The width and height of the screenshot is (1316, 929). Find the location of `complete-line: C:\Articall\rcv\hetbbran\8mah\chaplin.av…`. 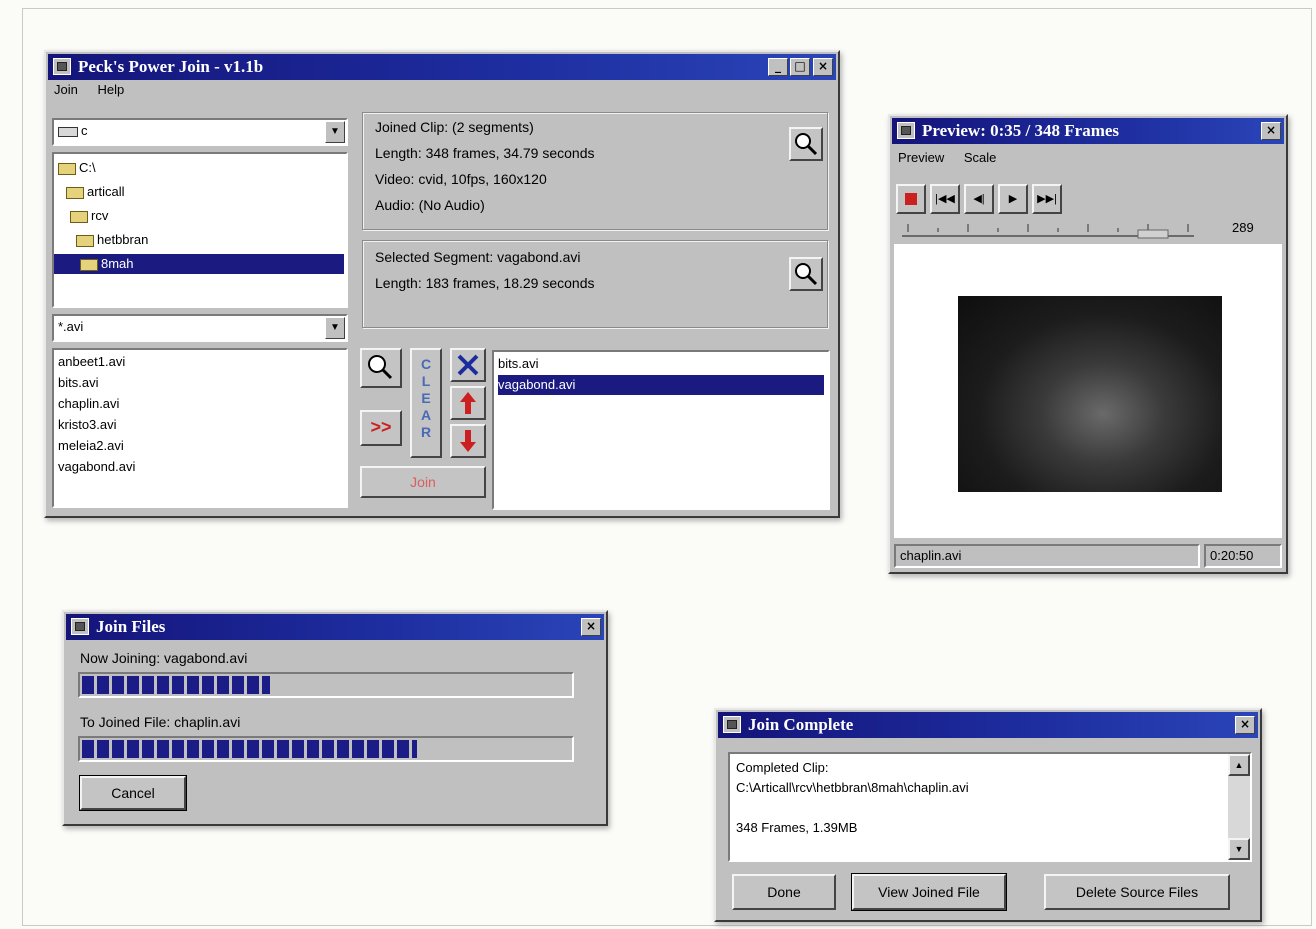

complete-line: C:\Articall\rcv\hetbbran\8mah\chaplin.av… is located at coordinates (852, 787).